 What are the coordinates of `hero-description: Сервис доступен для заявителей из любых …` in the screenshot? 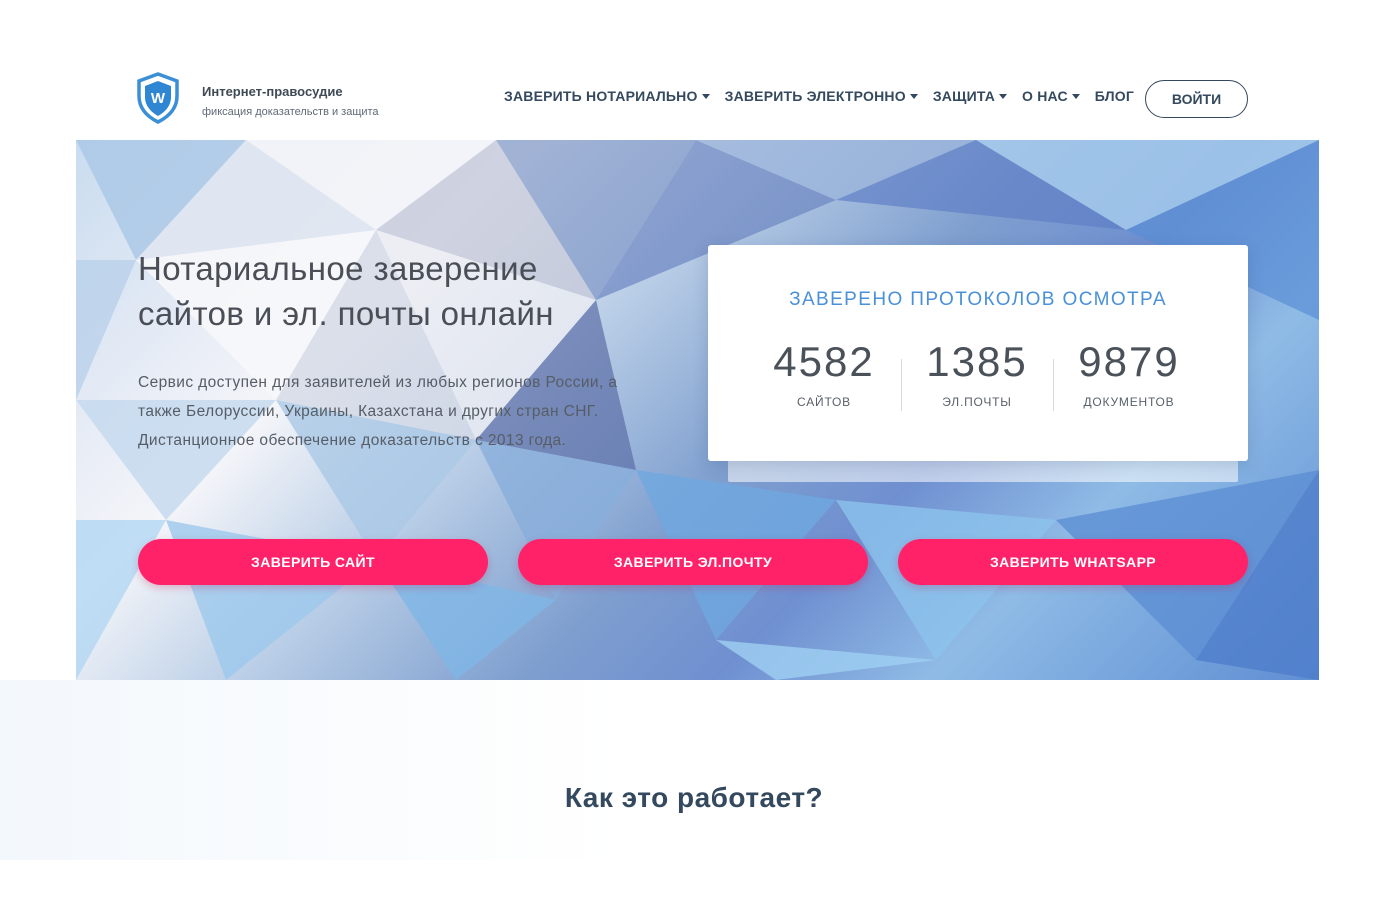 It's located at (418, 411).